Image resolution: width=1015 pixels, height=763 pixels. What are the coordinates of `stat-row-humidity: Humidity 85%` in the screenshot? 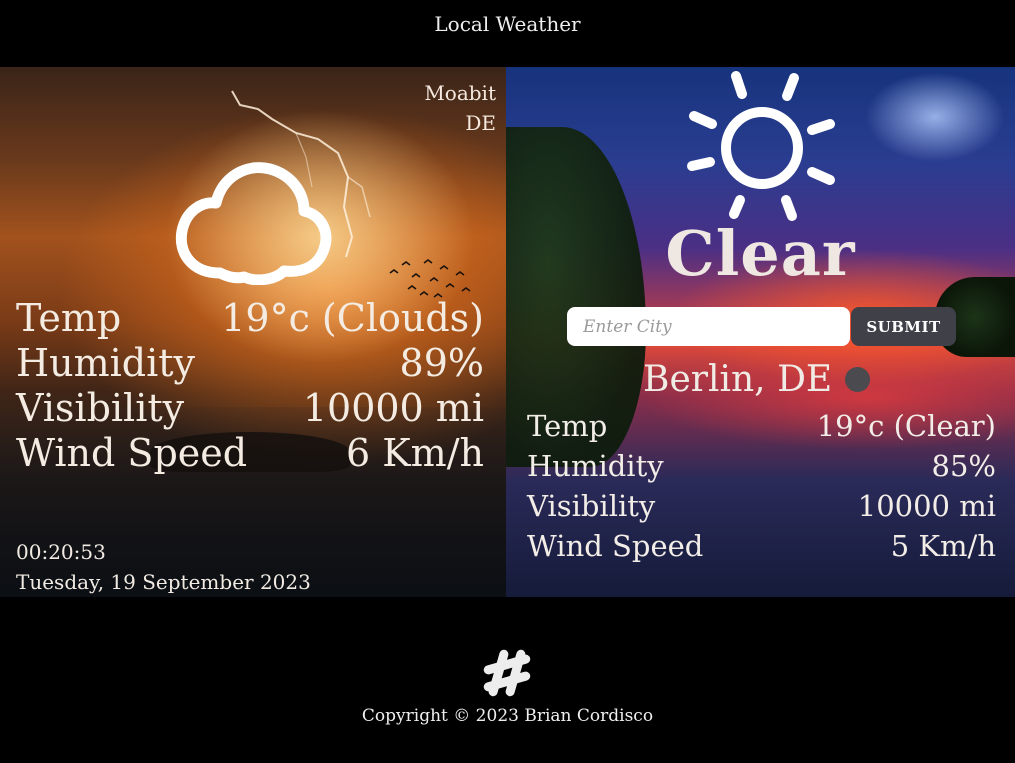 It's located at (761, 466).